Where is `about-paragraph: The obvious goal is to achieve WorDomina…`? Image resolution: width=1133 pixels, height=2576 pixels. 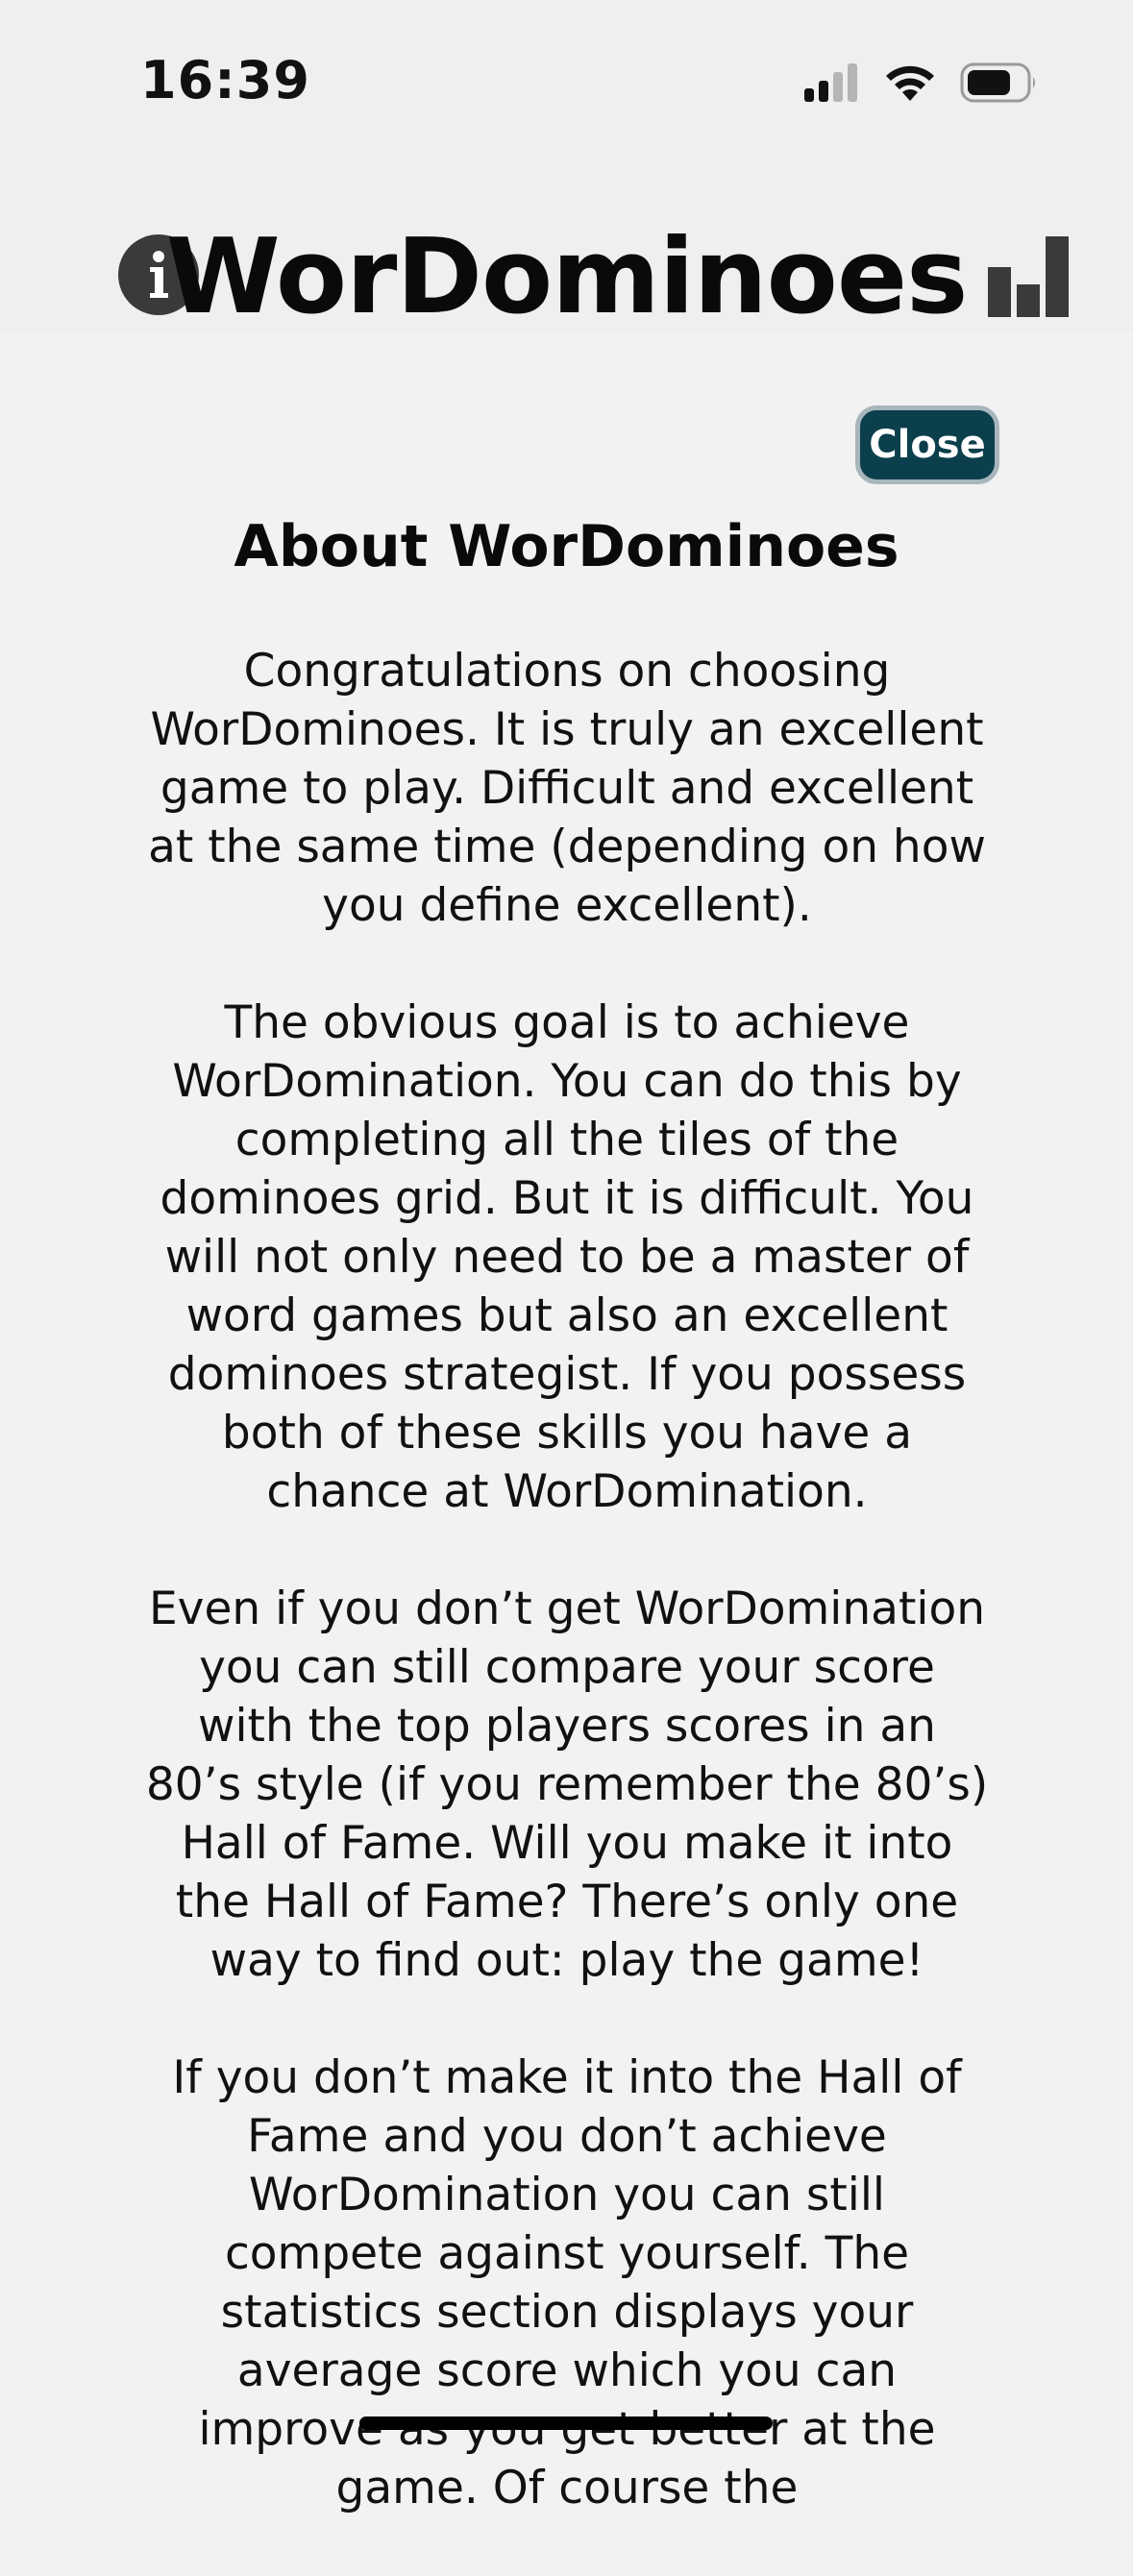
about-paragraph: The obvious goal is to achieve WorDomina… is located at coordinates (567, 1257).